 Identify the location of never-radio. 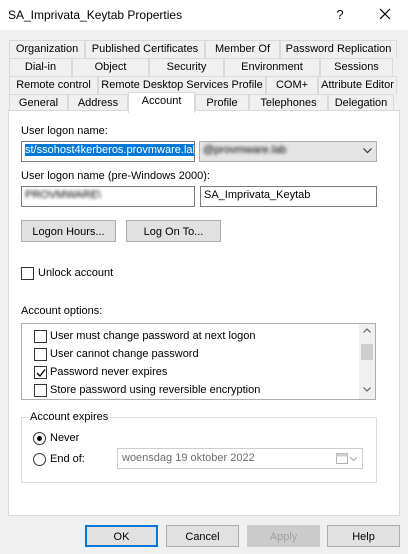
(39, 438).